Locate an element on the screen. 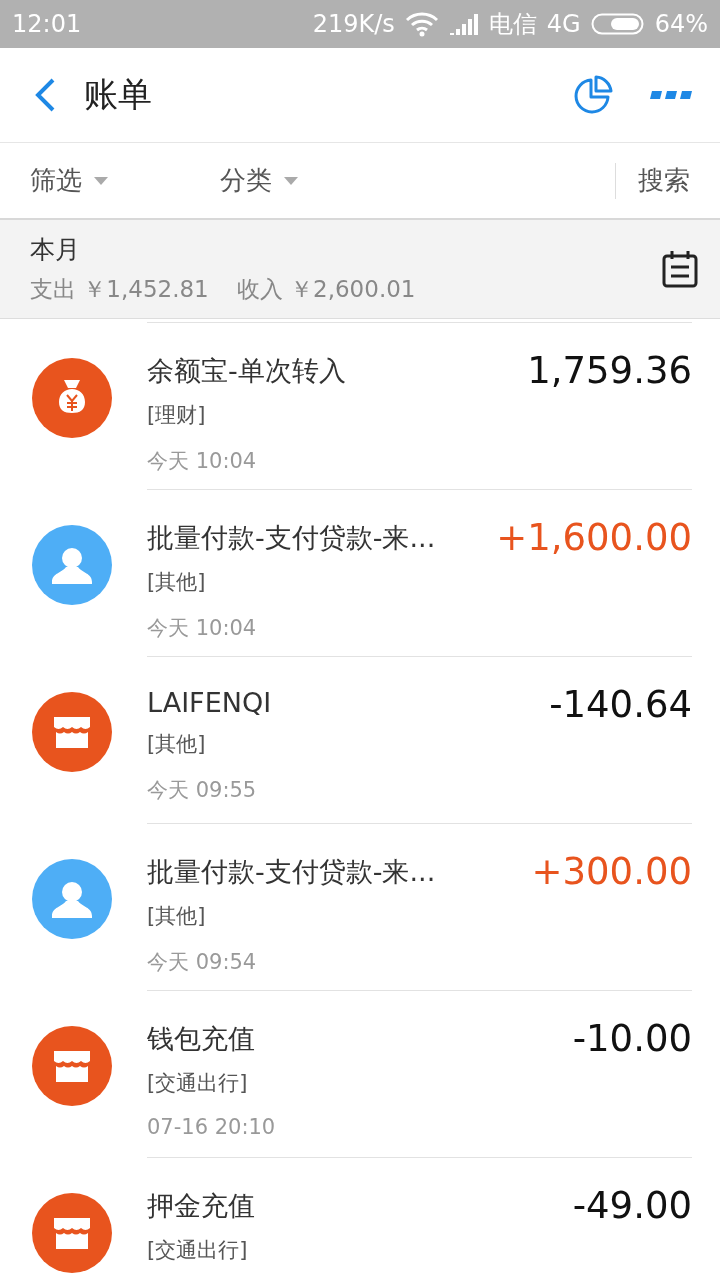 This screenshot has height=1280, width=720. pie-chart-icon is located at coordinates (594, 95).